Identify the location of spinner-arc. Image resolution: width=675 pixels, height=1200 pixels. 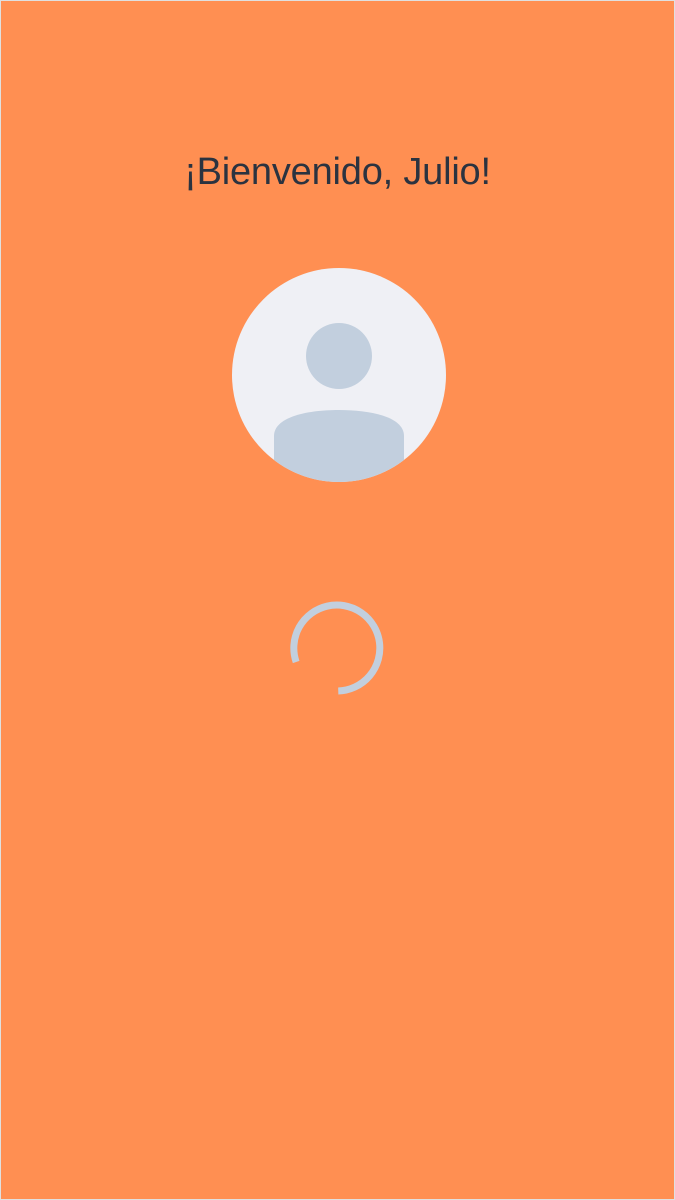
(337, 648).